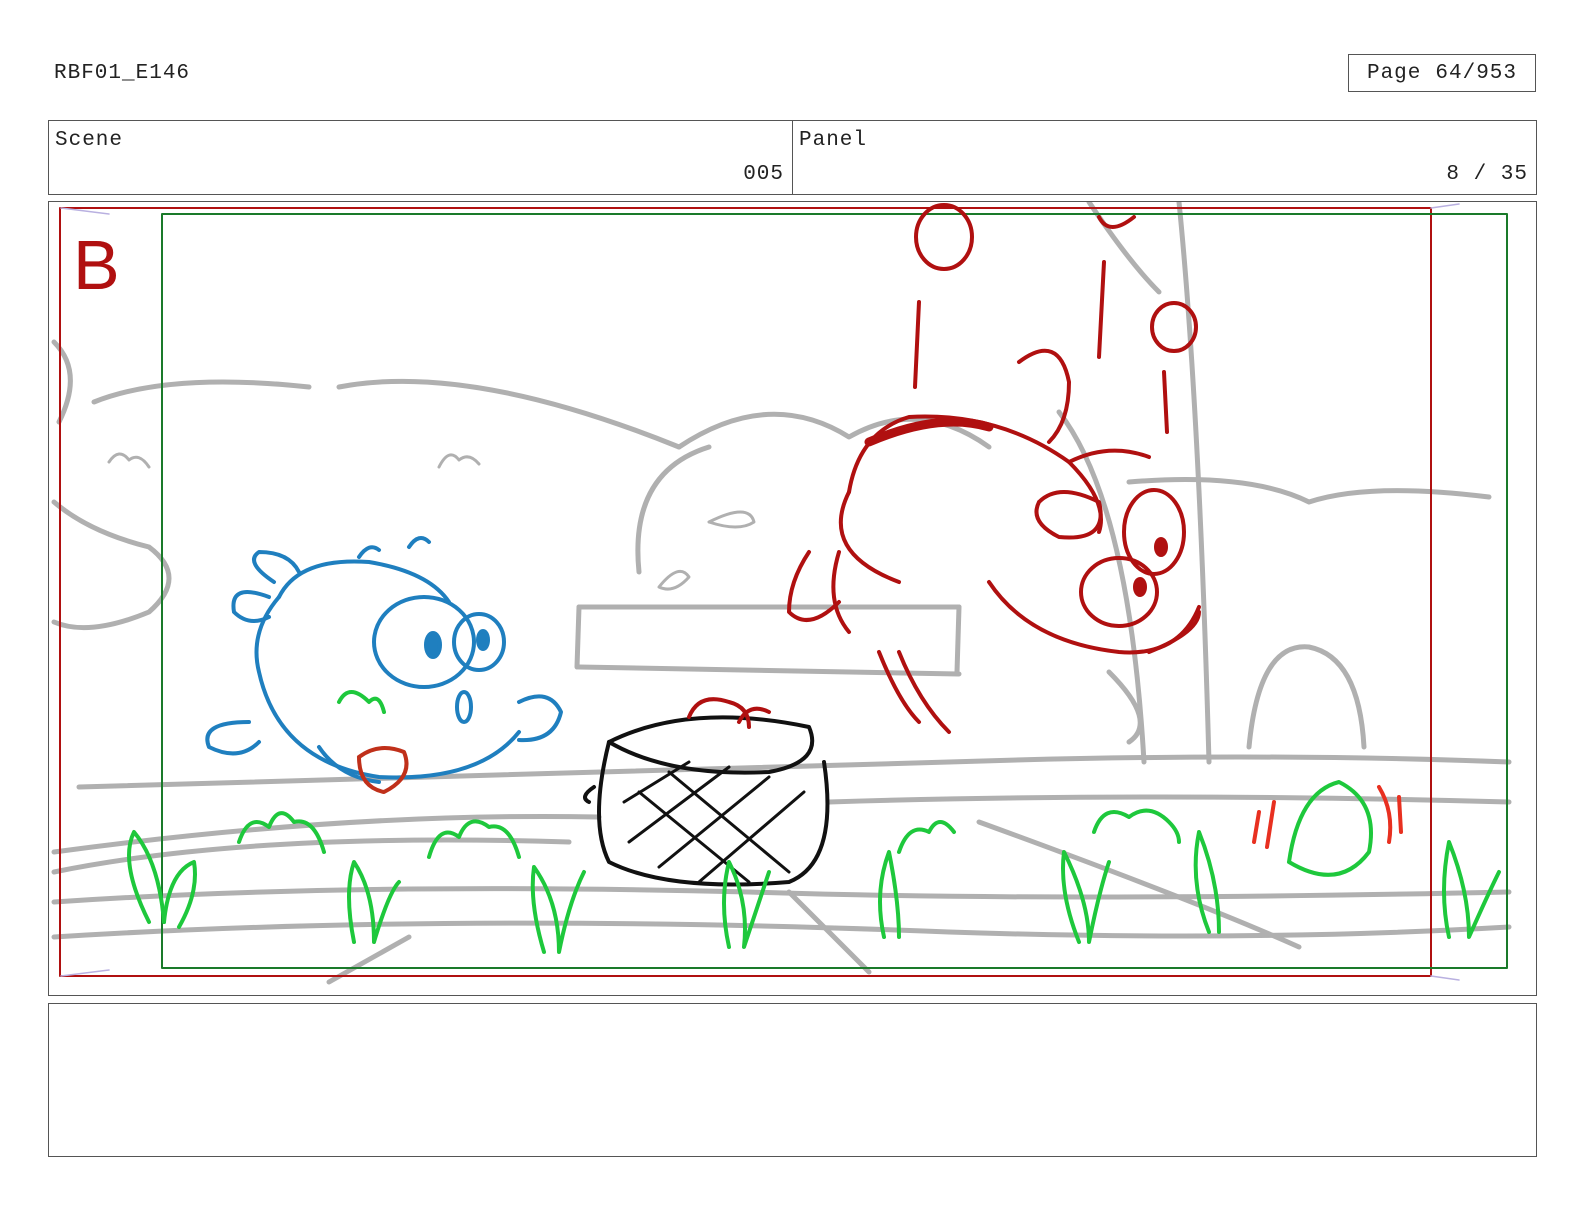 The height and width of the screenshot is (1224, 1584). I want to click on panel-label: Panel, so click(833, 140).